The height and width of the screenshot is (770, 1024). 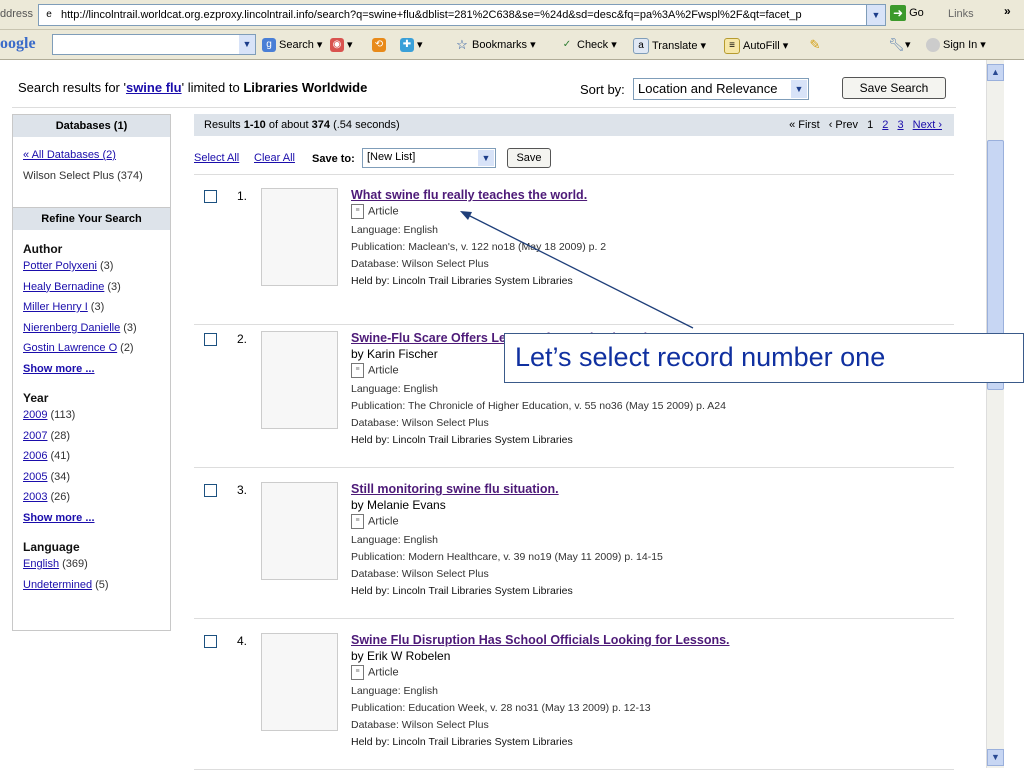 I want to click on refine-item: Healy Bernadine (3), so click(x=91, y=287).